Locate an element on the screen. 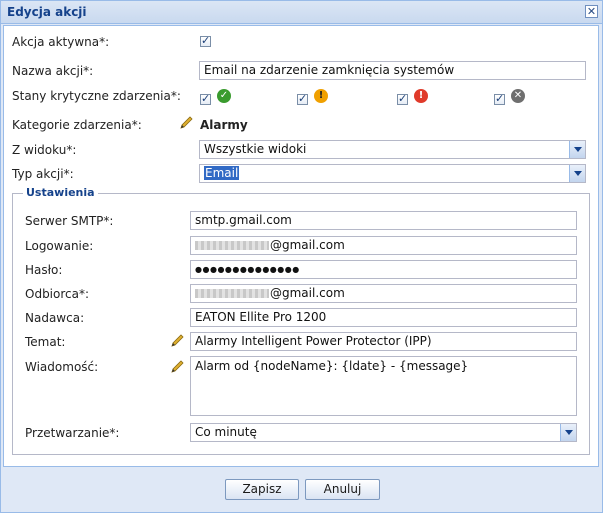 The image size is (603, 513). state-critical-checkbox is located at coordinates (402, 98).